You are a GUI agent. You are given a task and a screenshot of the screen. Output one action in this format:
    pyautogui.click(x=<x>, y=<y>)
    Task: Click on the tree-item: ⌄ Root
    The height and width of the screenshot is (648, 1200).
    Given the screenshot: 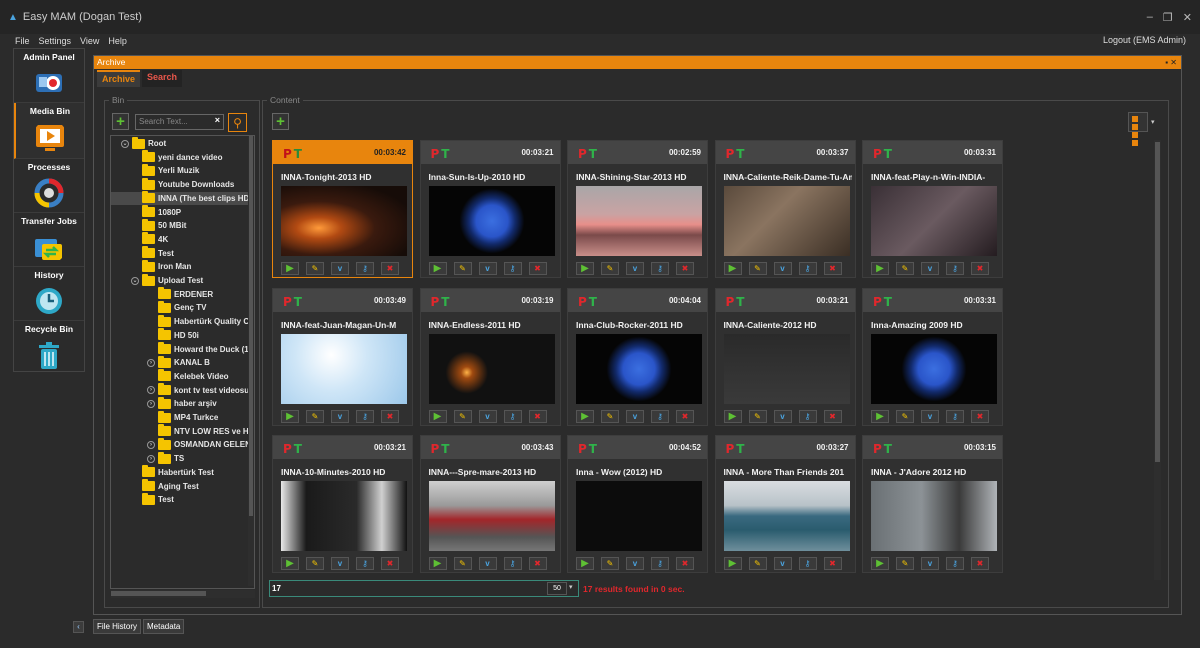 What is the action you would take?
    pyautogui.click(x=181, y=143)
    